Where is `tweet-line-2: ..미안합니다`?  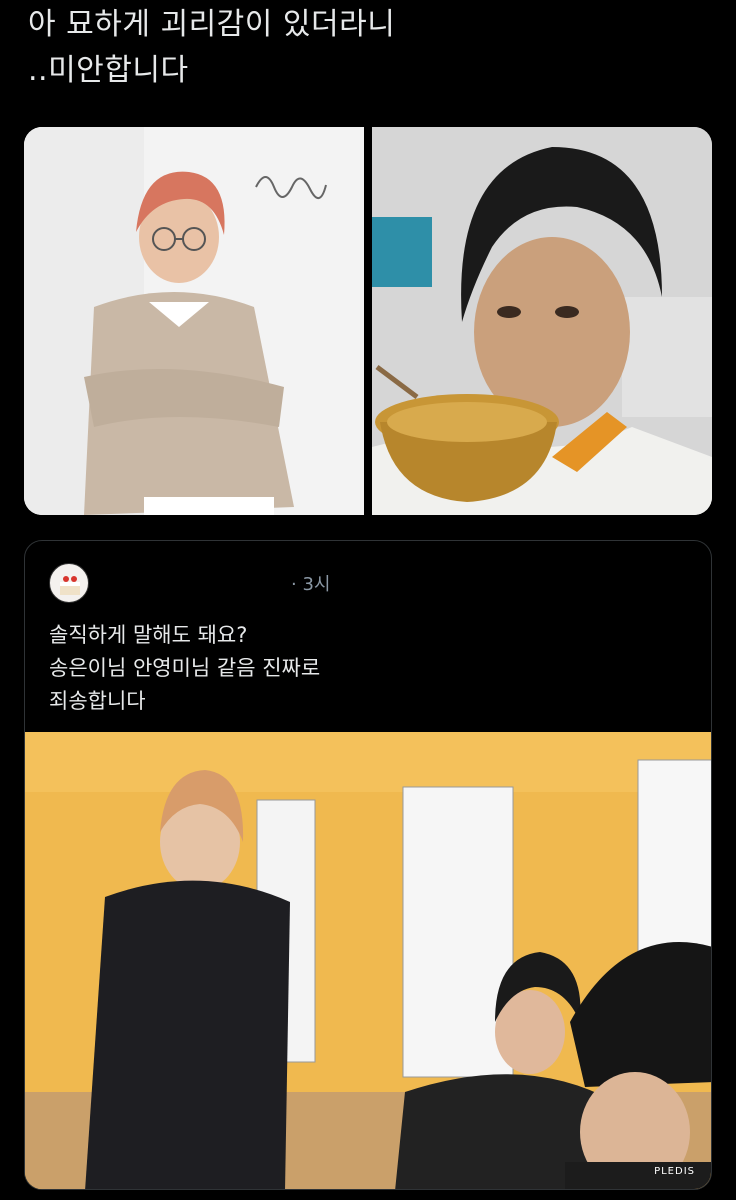 tweet-line-2: ..미안합니다 is located at coordinates (108, 70).